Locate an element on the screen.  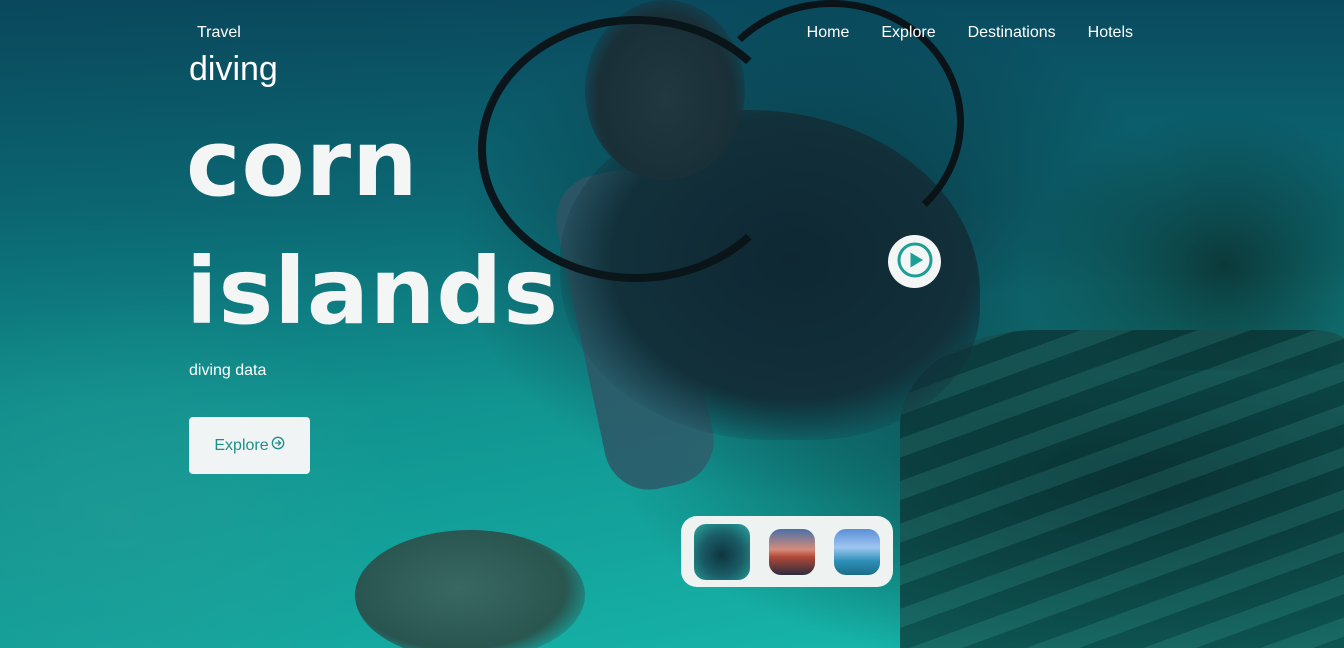
play-circle-icon is located at coordinates (915, 262).